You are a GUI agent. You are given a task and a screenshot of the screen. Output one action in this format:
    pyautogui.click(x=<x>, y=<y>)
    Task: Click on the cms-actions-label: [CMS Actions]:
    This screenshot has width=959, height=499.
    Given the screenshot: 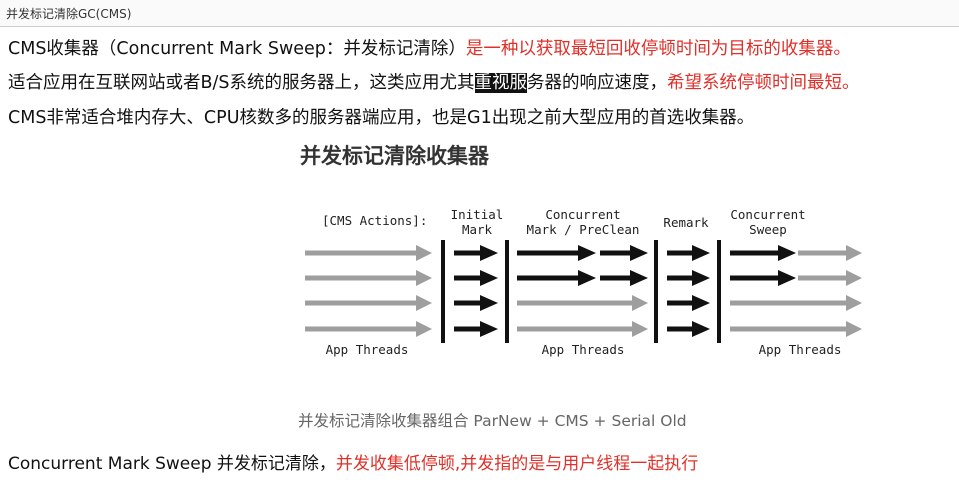 What is the action you would take?
    pyautogui.click(x=374, y=220)
    